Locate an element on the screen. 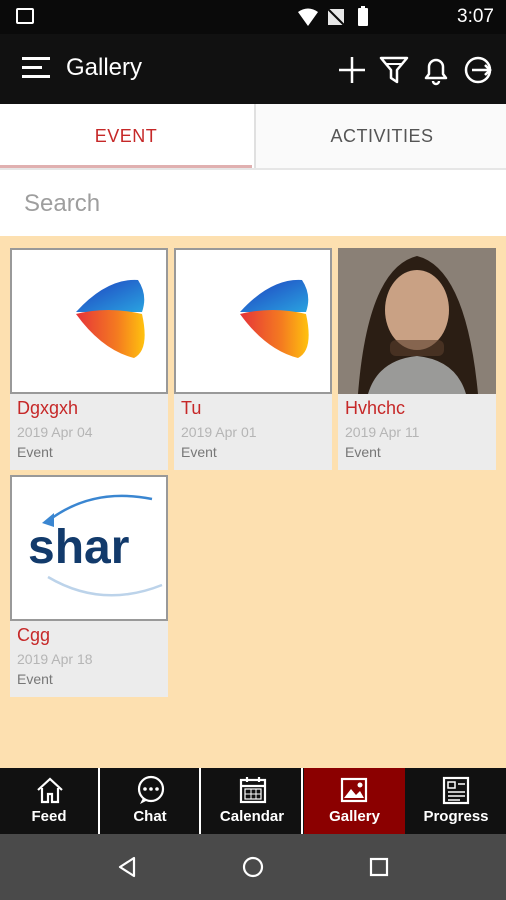  gallery-card: Hvhchc 2019 Apr 11 Event is located at coordinates (417, 359).